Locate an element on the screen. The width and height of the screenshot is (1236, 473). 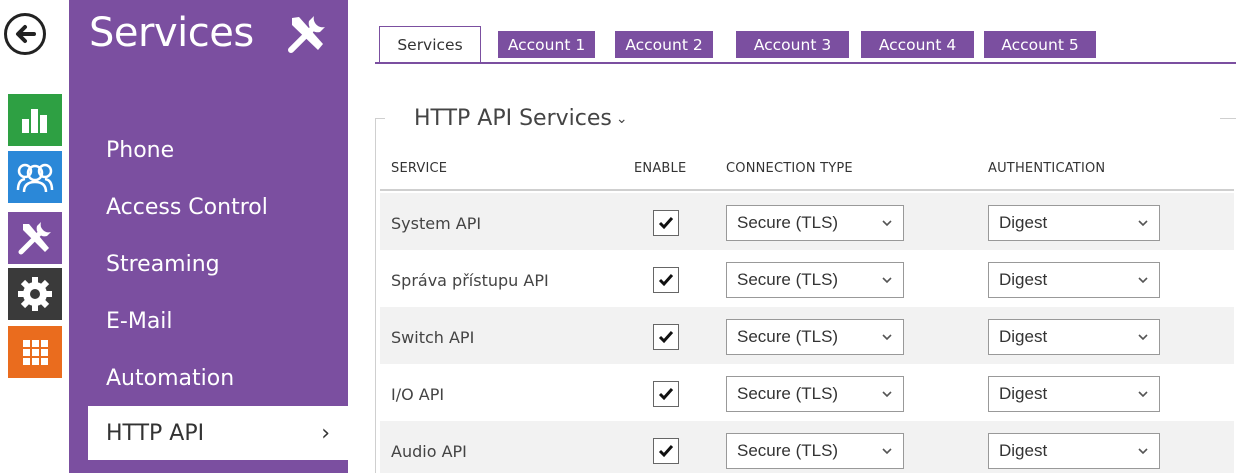
menu-item-http-api: HTTP API › is located at coordinates (218, 433).